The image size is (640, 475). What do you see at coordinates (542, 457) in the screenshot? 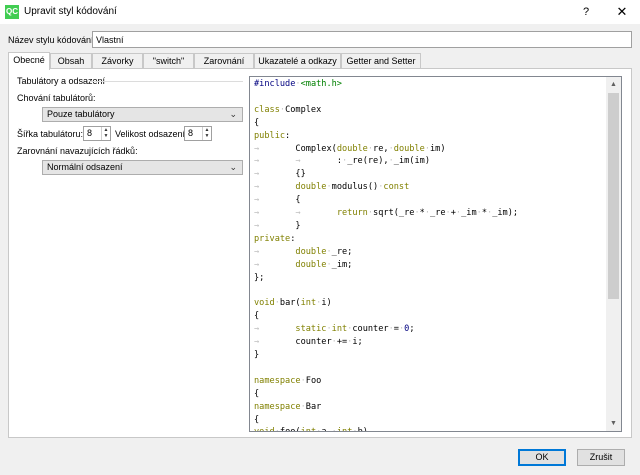
I see `ok-button: OK` at bounding box center [542, 457].